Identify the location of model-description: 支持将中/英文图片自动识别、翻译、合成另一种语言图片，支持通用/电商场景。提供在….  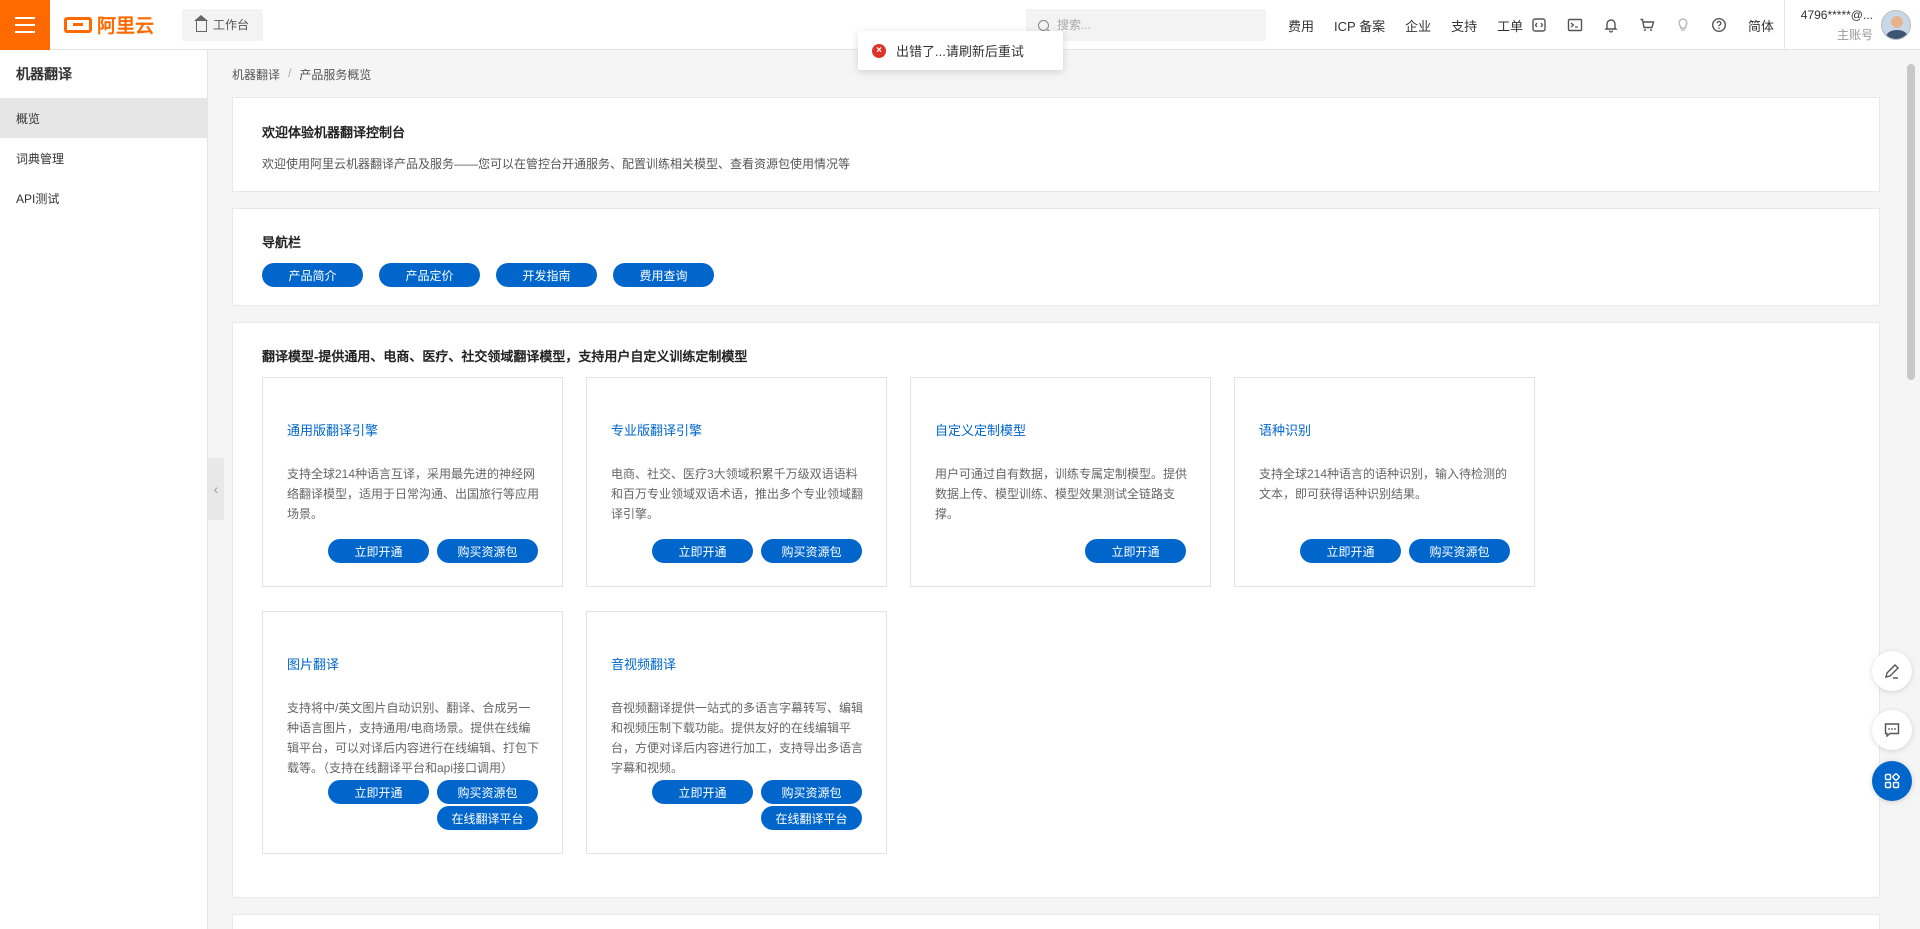
(413, 738).